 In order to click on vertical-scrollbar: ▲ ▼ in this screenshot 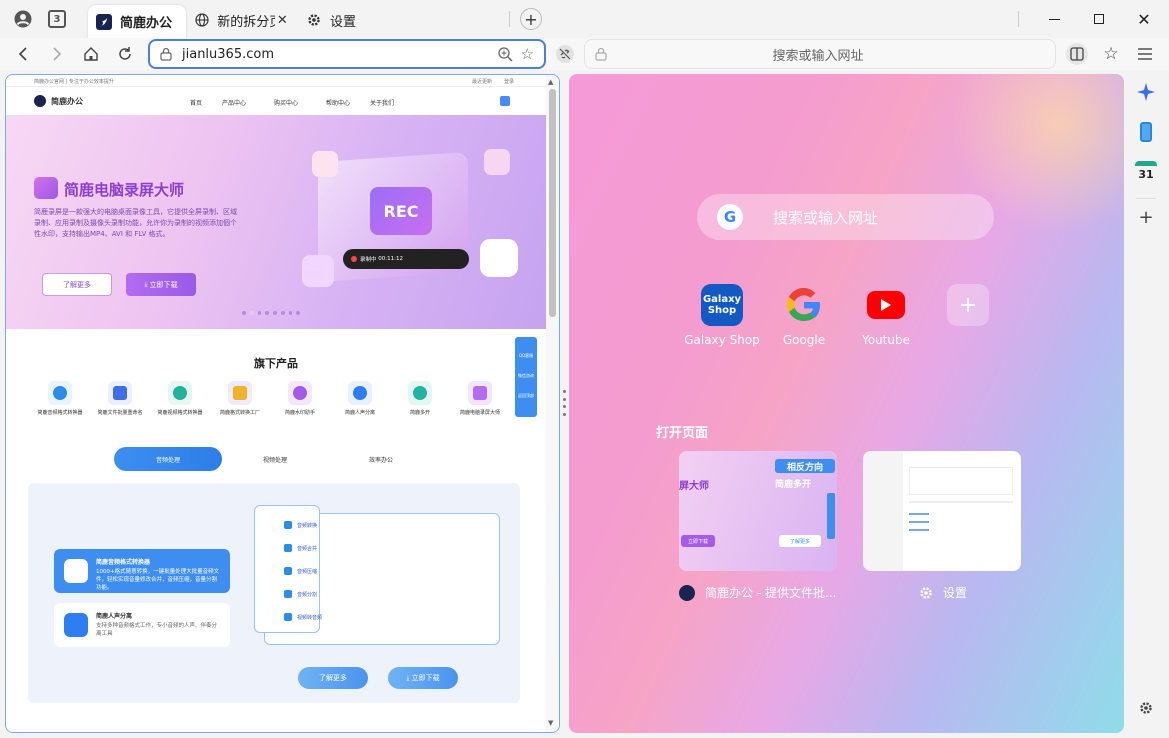, I will do `click(552, 403)`.